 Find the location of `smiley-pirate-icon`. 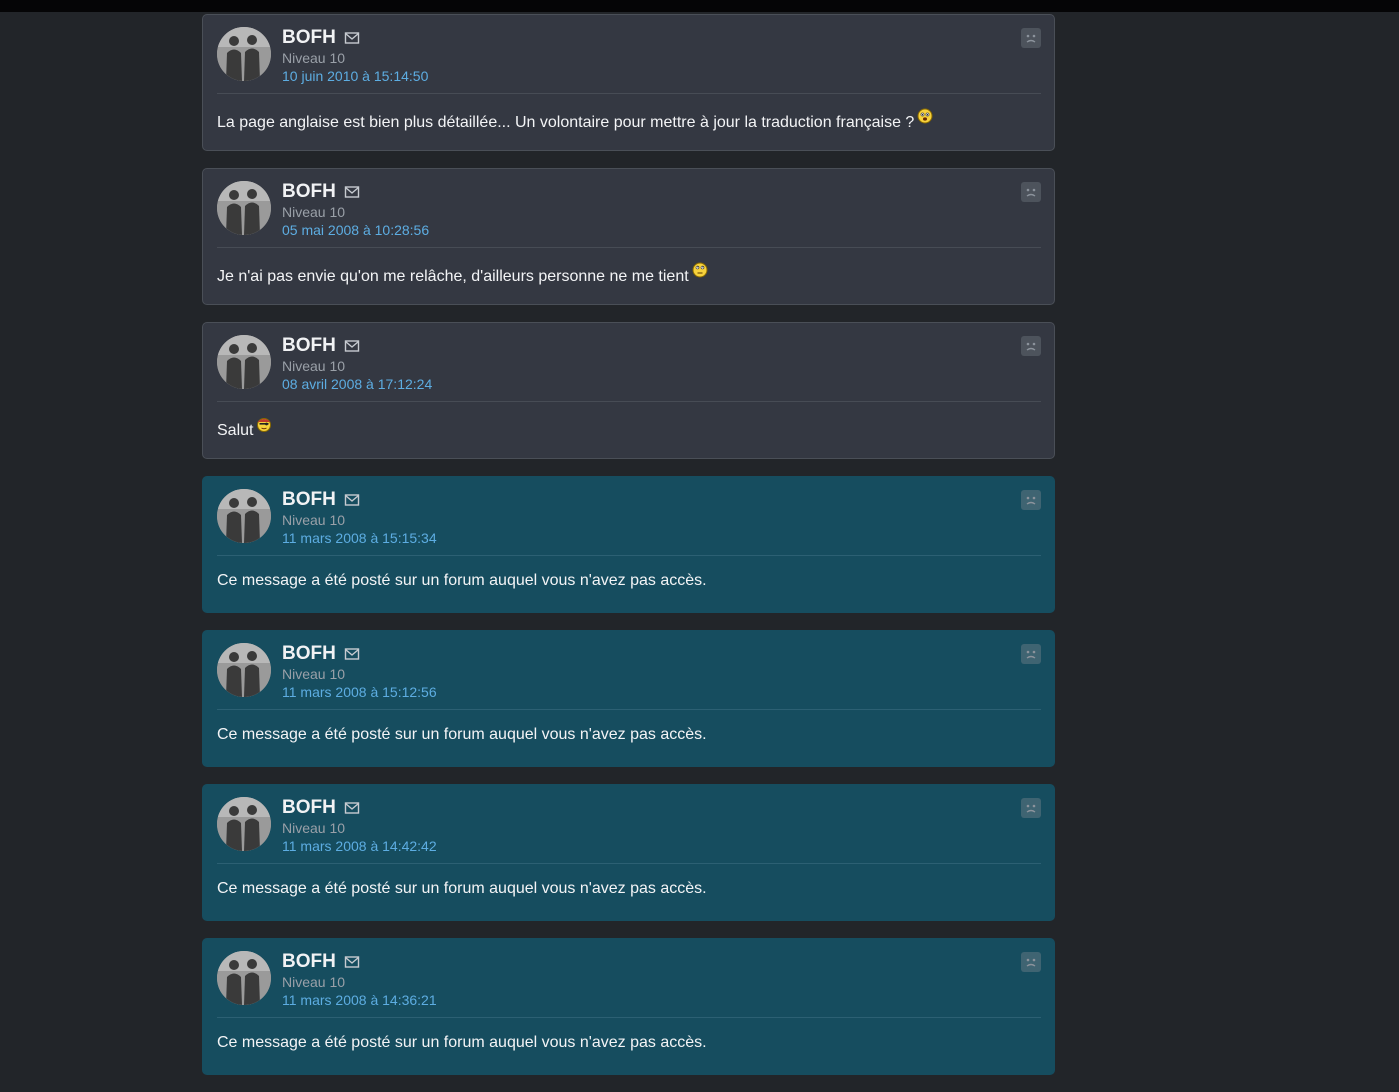

smiley-pirate-icon is located at coordinates (264, 424).